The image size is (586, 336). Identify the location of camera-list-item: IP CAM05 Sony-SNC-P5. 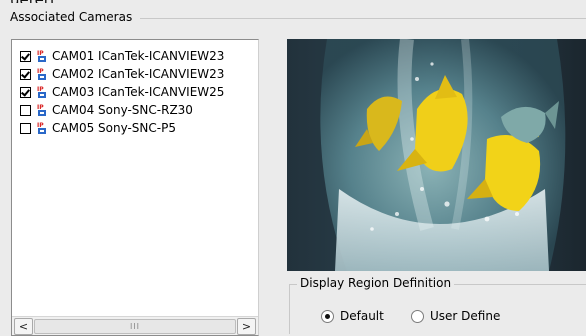
(138, 128).